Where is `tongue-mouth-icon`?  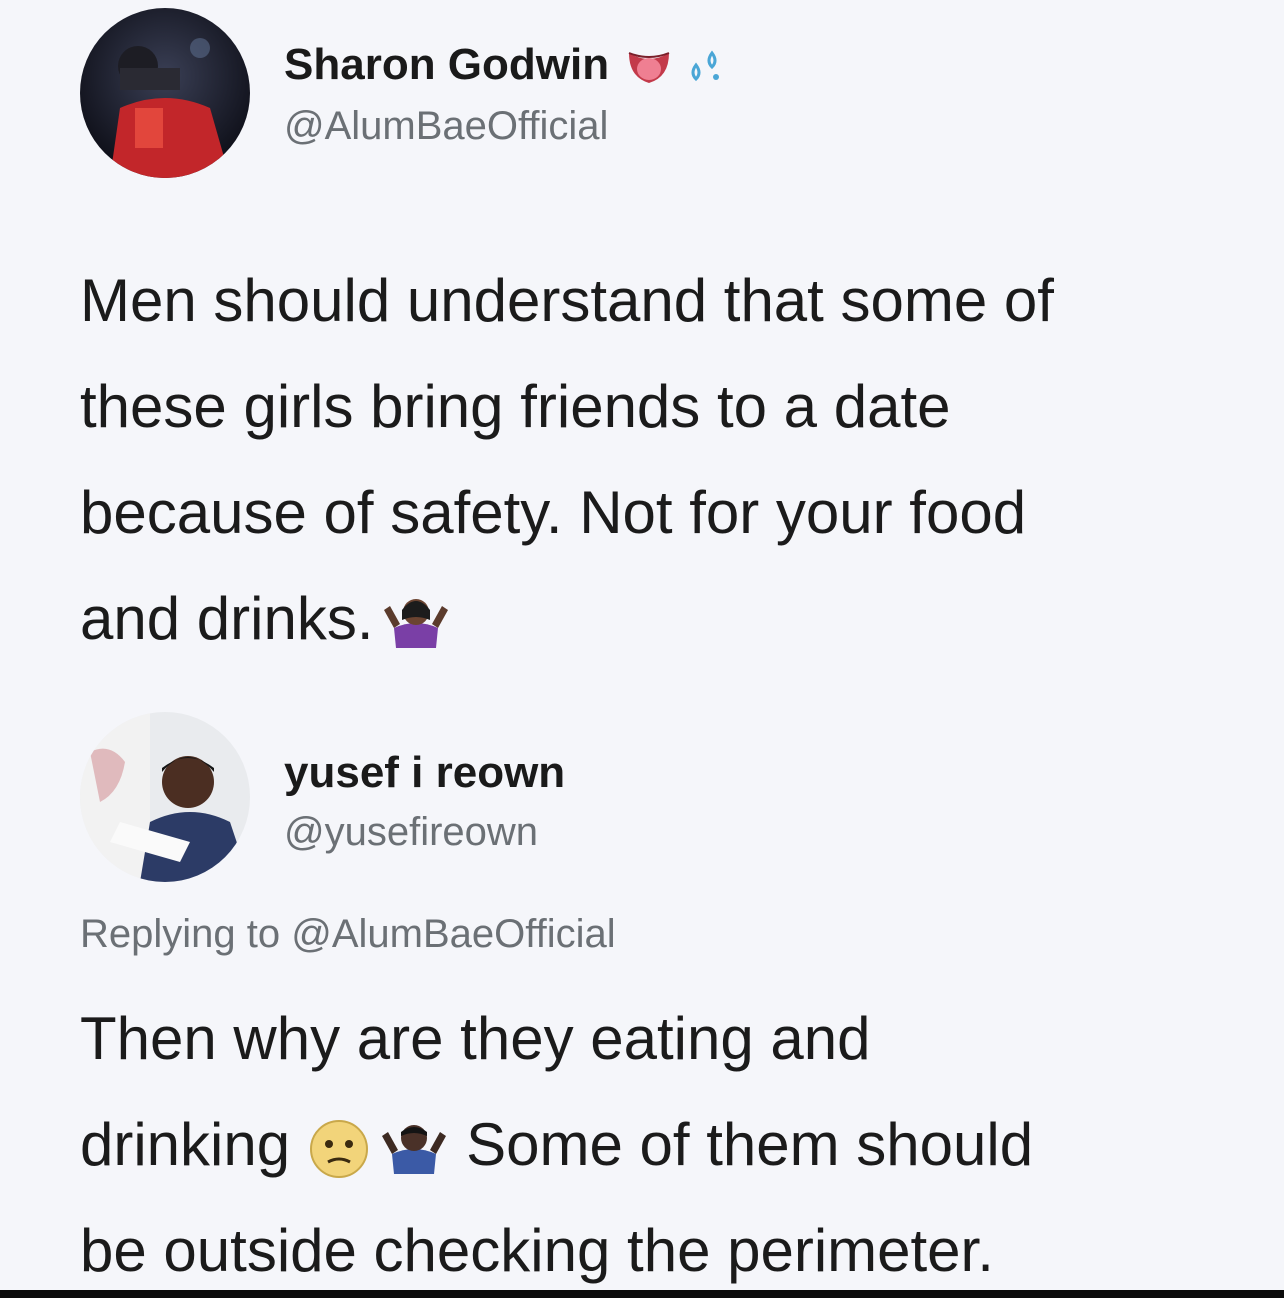
tongue-mouth-icon is located at coordinates (649, 67).